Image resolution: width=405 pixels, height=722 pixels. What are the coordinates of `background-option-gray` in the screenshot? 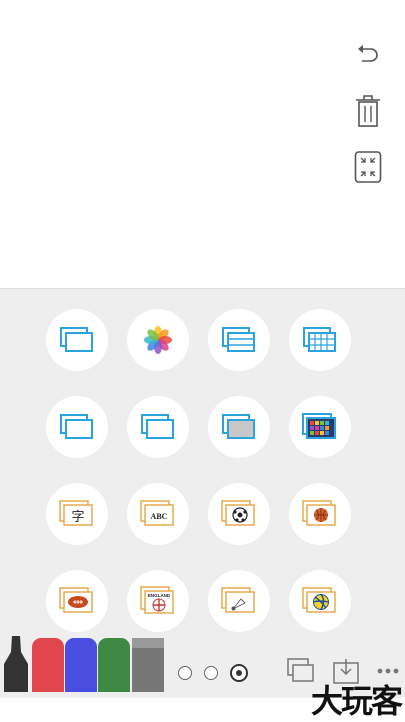 It's located at (239, 427).